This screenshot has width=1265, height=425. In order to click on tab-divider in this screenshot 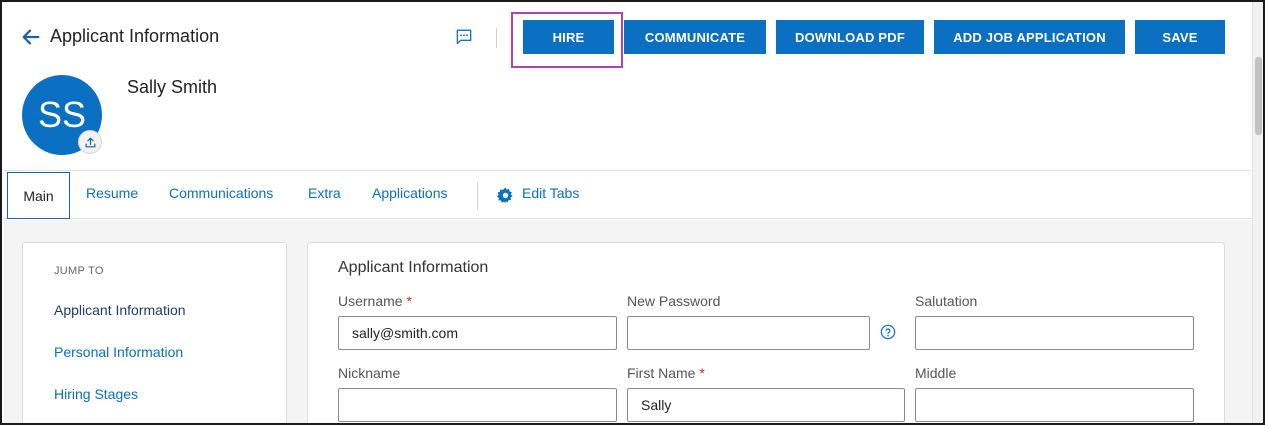, I will do `click(477, 196)`.